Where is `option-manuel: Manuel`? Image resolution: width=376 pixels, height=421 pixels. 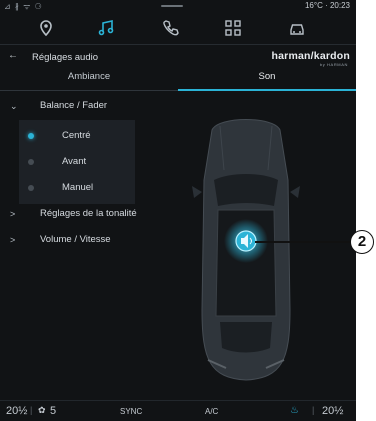 option-manuel: Manuel is located at coordinates (77, 189).